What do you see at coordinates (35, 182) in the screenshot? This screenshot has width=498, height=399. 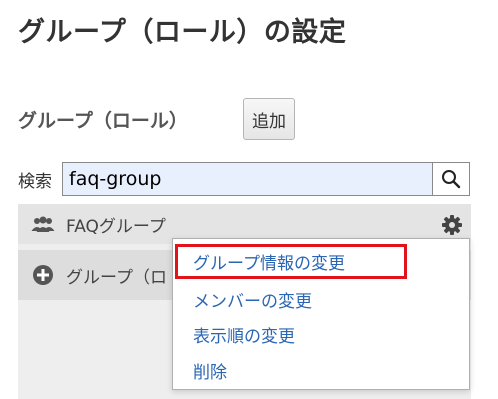 I see `search-label: 検索` at bounding box center [35, 182].